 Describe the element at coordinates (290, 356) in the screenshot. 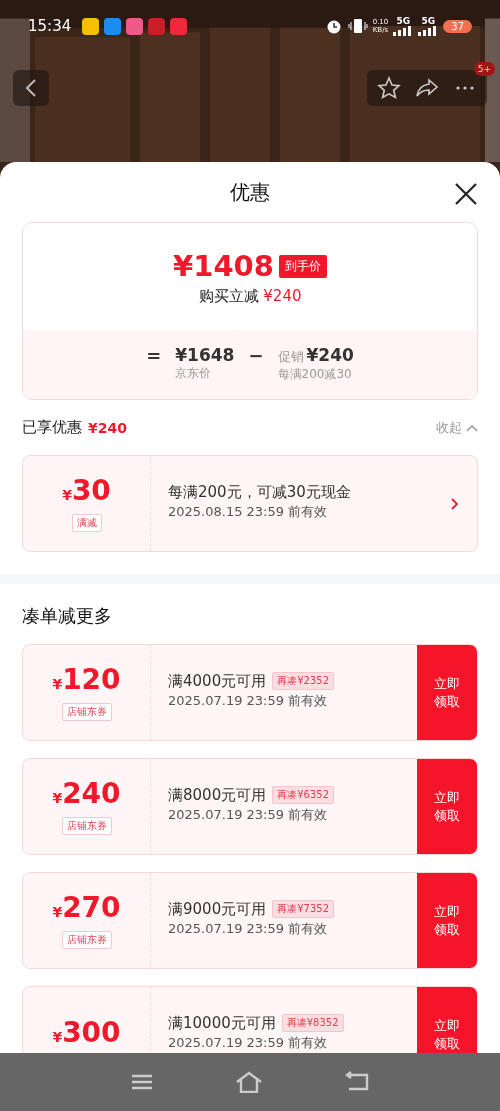

I see `promo-label: 促销` at that location.